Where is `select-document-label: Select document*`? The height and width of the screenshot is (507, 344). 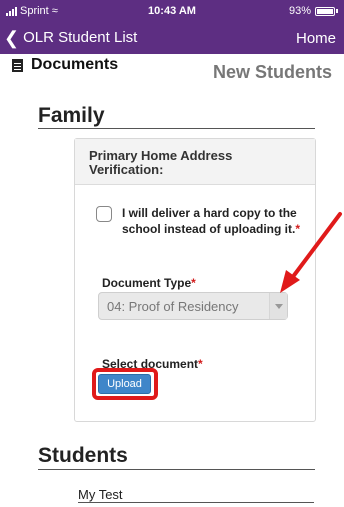
select-document-label: Select document* is located at coordinates (152, 364).